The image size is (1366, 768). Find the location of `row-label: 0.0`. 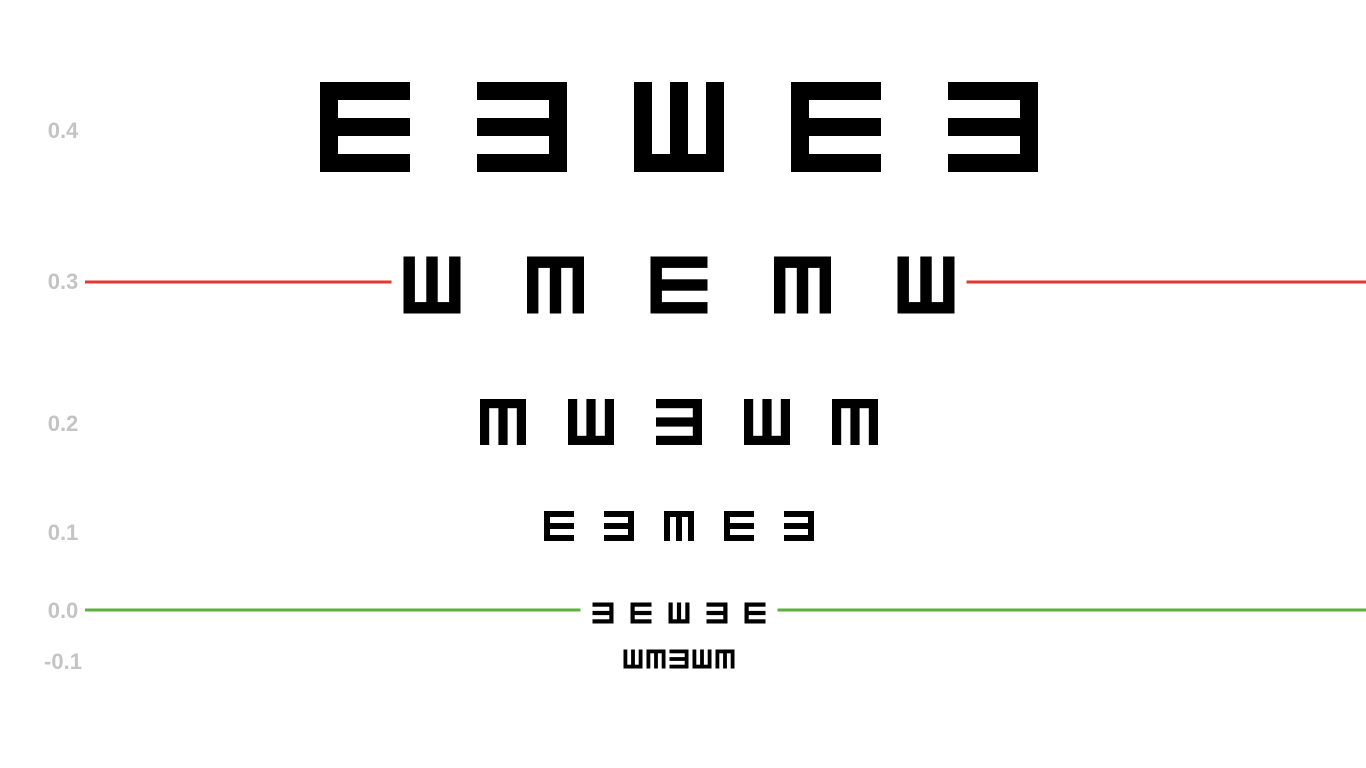

row-label: 0.0 is located at coordinates (63, 610).